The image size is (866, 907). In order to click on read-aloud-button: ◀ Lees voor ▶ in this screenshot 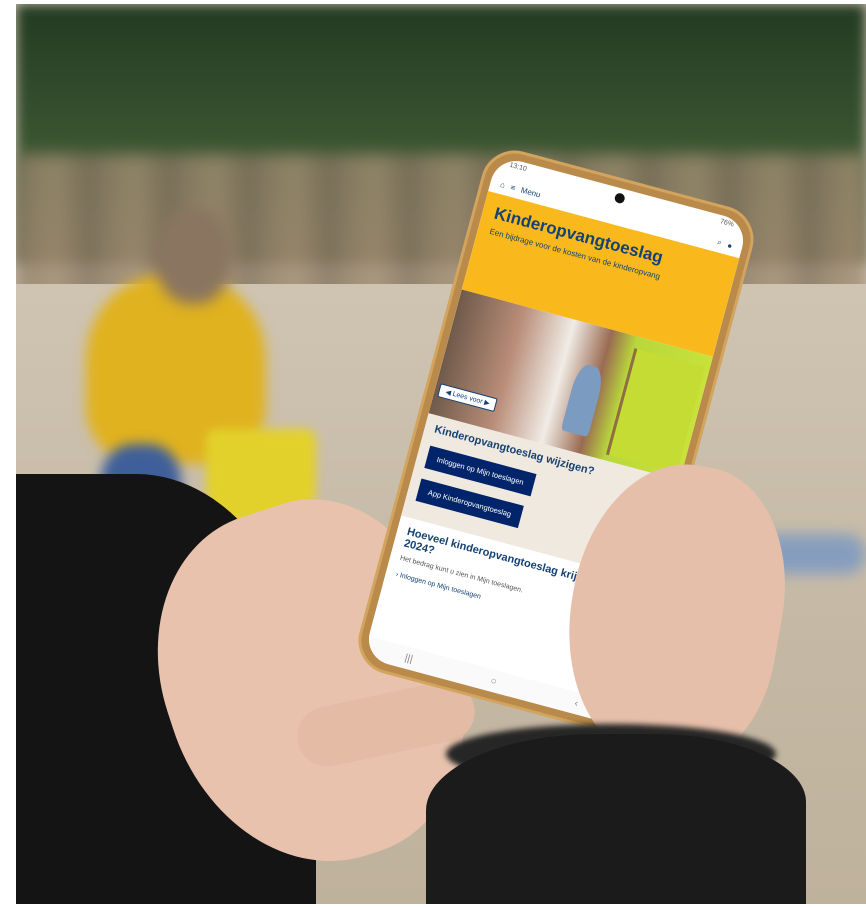, I will do `click(468, 398)`.